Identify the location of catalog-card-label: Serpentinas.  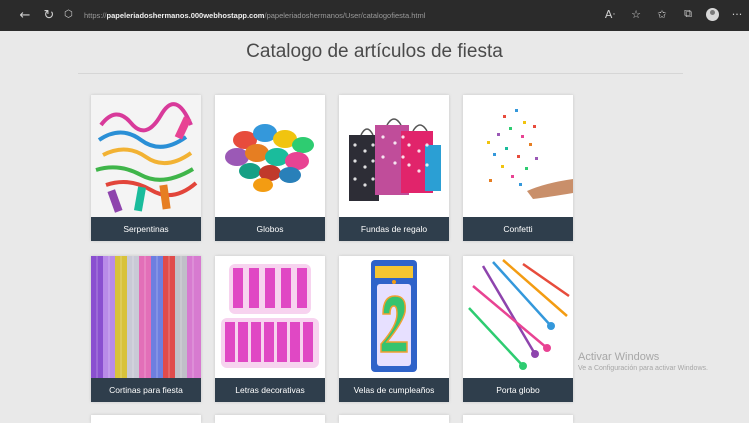
(146, 229).